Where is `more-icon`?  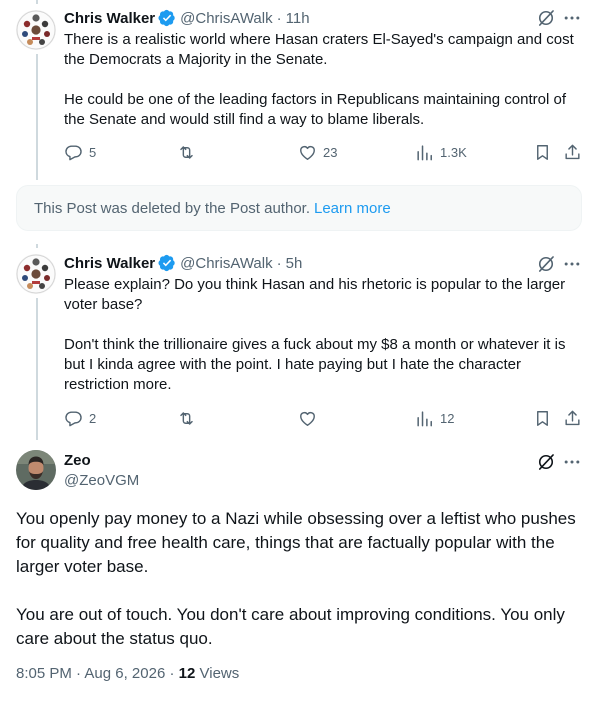
more-icon is located at coordinates (572, 462).